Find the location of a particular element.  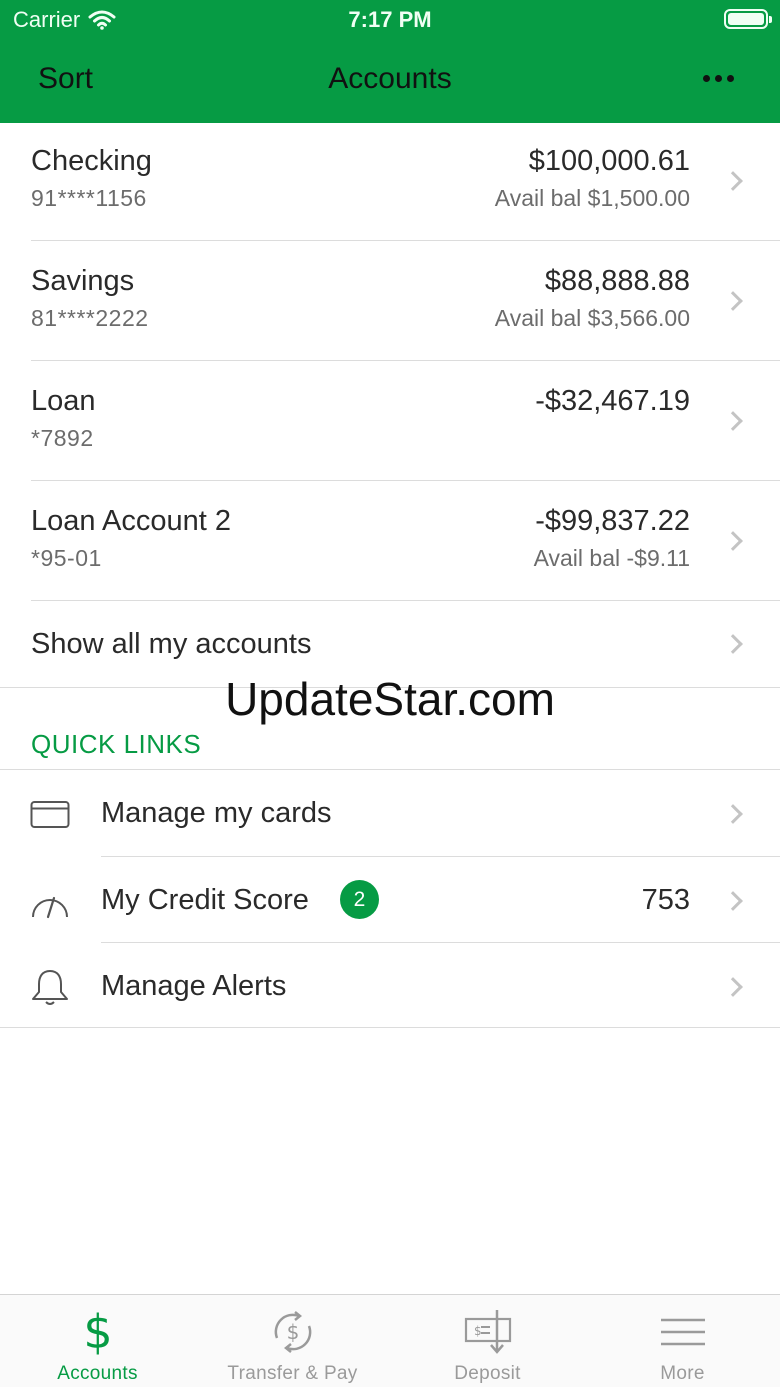

quick-link-label: My Credit Score is located at coordinates (205, 900).